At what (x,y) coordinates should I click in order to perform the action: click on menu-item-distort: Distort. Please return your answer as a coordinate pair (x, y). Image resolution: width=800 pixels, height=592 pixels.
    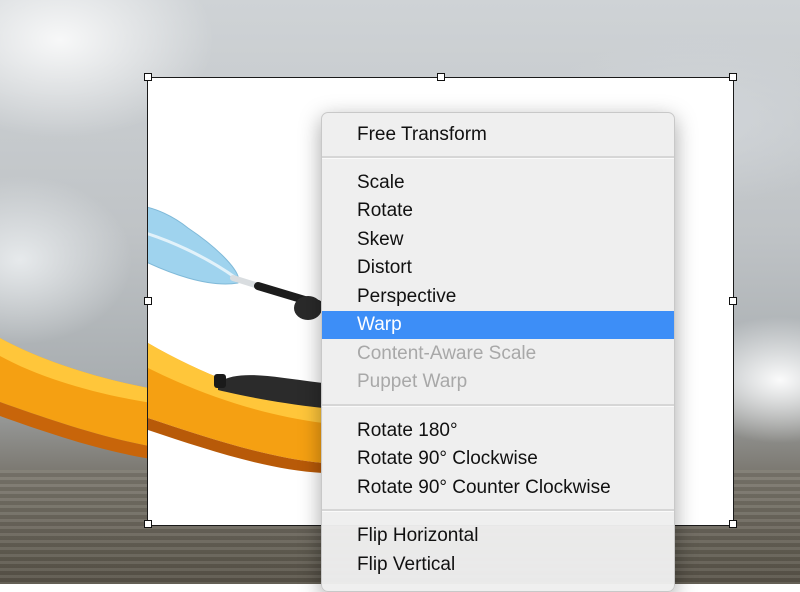
    Looking at the image, I should click on (498, 268).